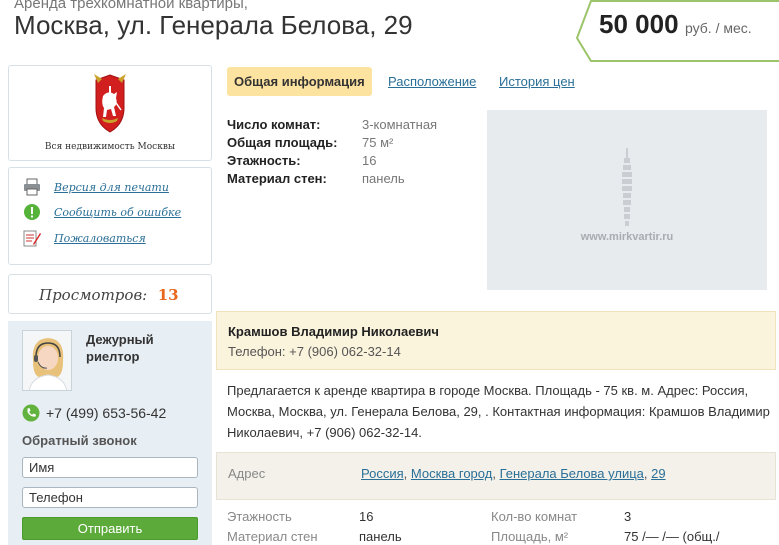 This screenshot has height=545, width=779. What do you see at coordinates (378, 142) in the screenshot?
I see `fact-value: 75 м²` at bounding box center [378, 142].